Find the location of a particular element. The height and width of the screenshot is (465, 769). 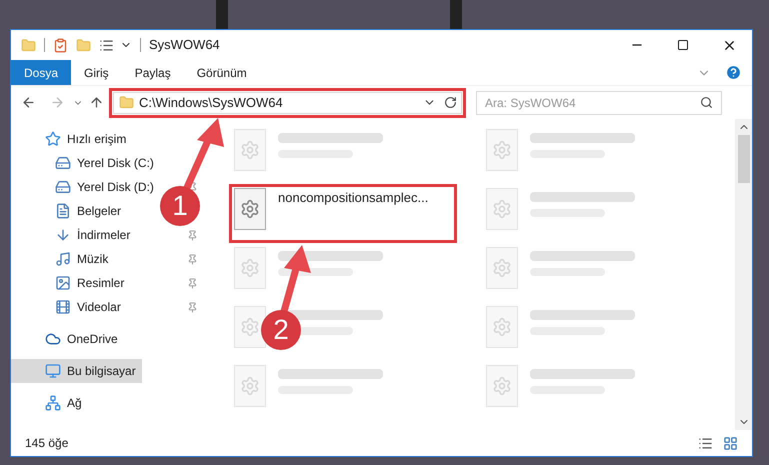

film-icon is located at coordinates (63, 307).